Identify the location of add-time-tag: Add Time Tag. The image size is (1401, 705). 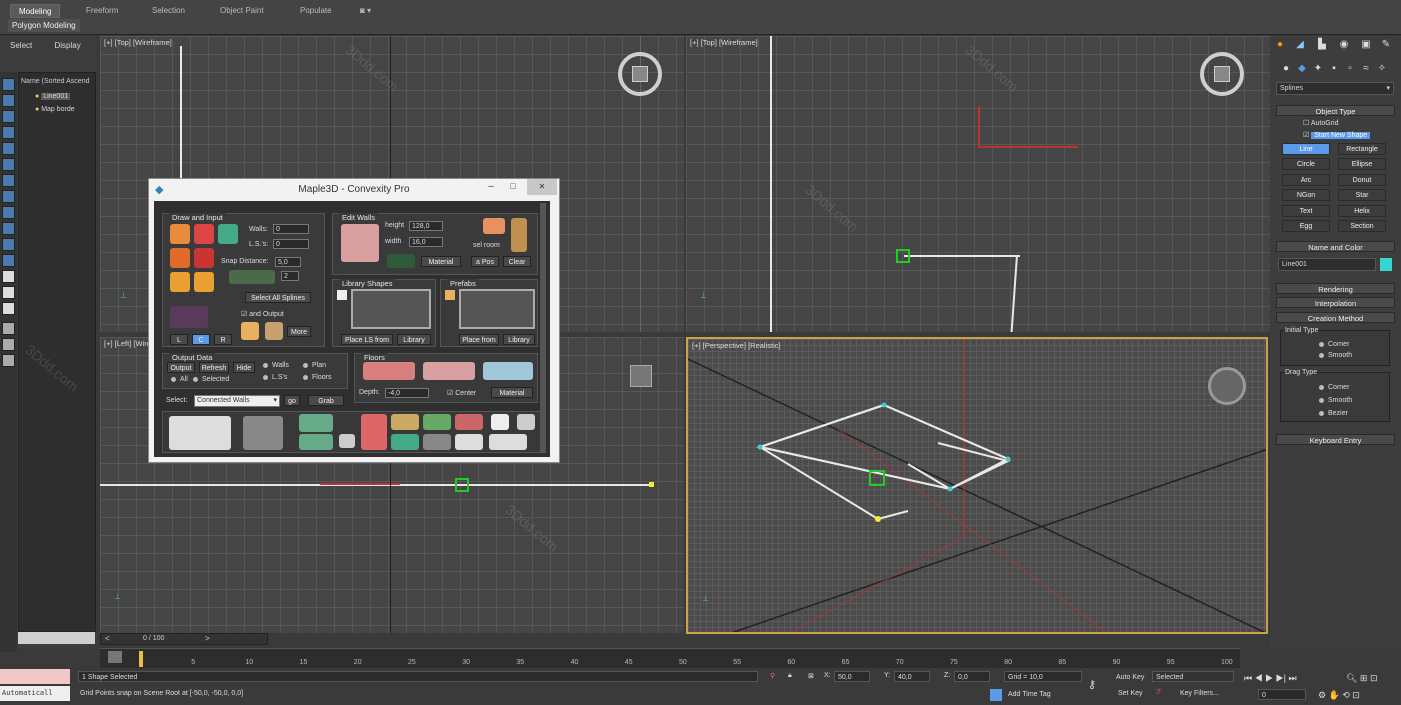
(1029, 694).